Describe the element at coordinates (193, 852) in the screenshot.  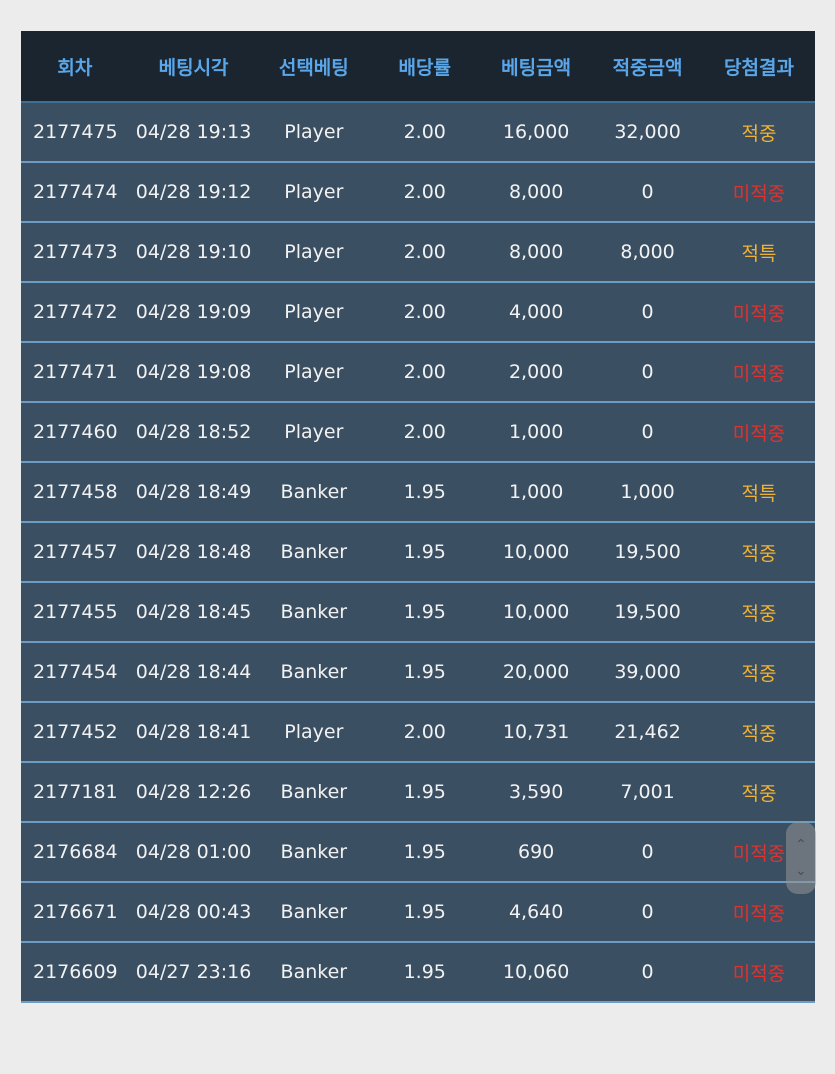
I see `cell-bet-time: 04/28 01:00` at that location.